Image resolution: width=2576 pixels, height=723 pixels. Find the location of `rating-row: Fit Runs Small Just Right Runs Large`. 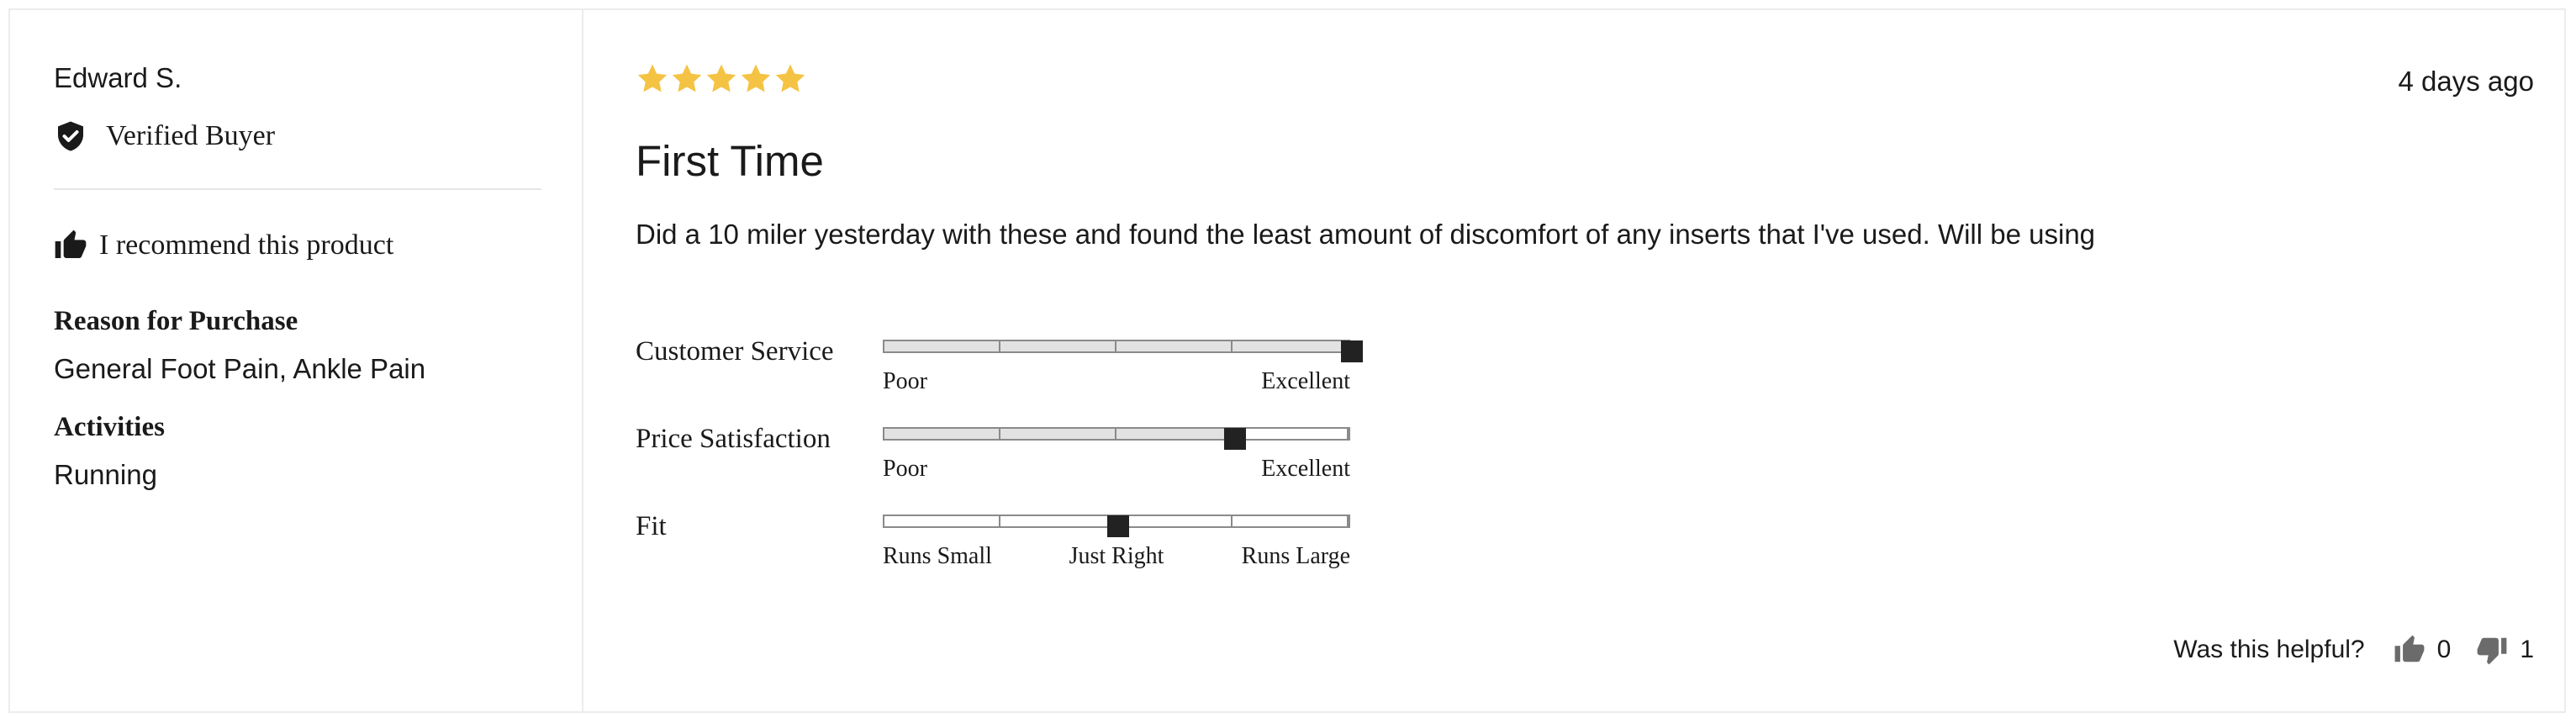

rating-row: Fit Runs Small Just Right Runs Large is located at coordinates (1014, 544).